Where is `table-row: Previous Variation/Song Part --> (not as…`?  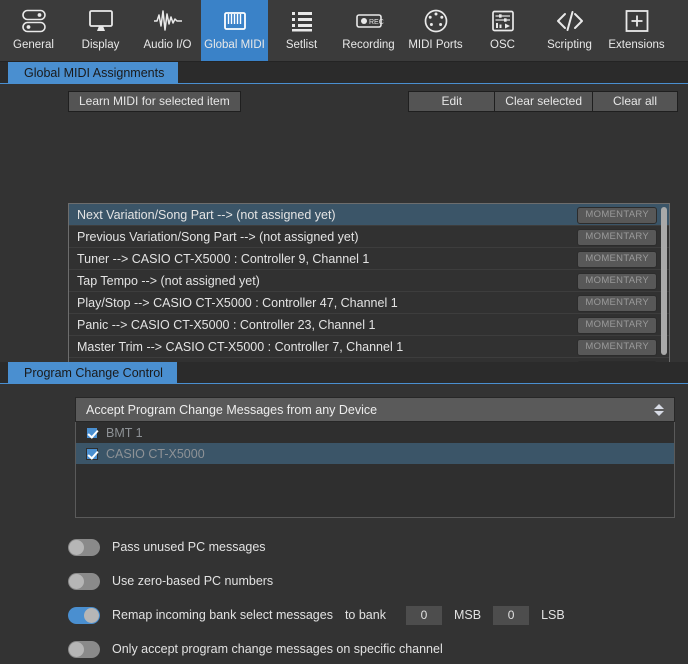
table-row: Previous Variation/Song Part --> (not as… is located at coordinates (369, 237).